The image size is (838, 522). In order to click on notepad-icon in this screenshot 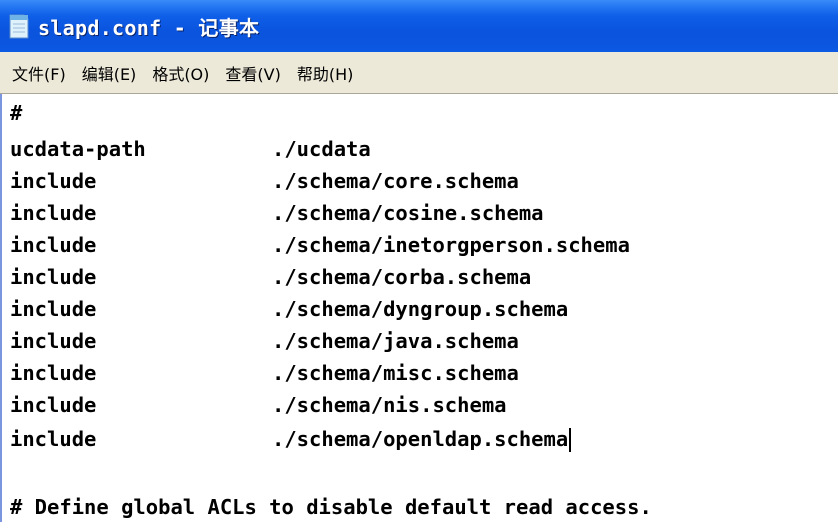, I will do `click(19, 26)`.